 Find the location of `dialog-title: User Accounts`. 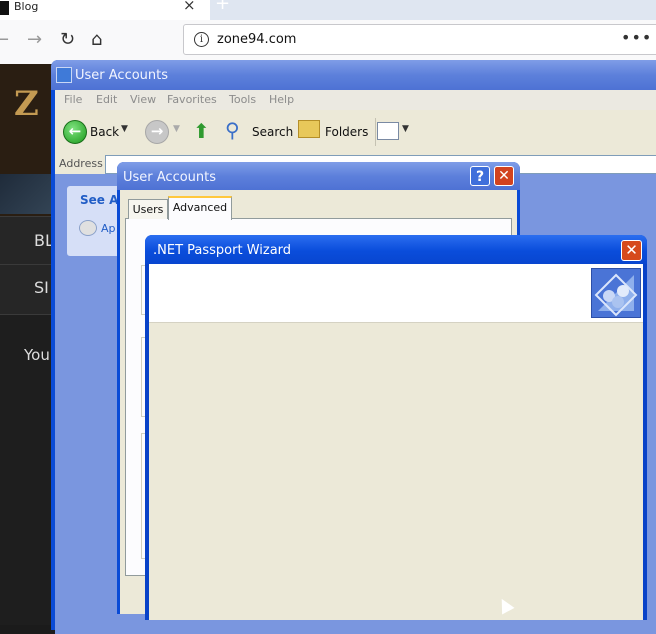

dialog-title: User Accounts is located at coordinates (170, 177).